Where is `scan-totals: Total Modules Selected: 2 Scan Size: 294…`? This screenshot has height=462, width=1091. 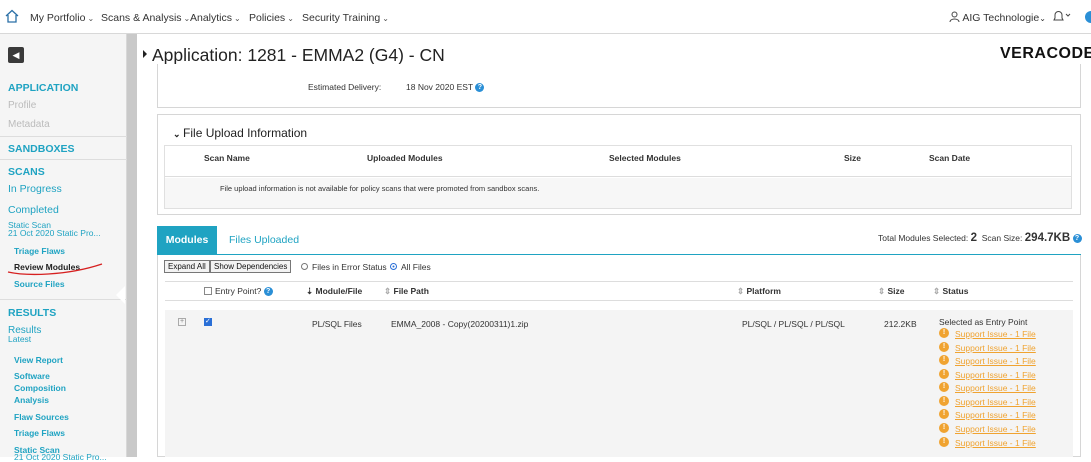 scan-totals: Total Modules Selected: 2 Scan Size: 294… is located at coordinates (980, 238).